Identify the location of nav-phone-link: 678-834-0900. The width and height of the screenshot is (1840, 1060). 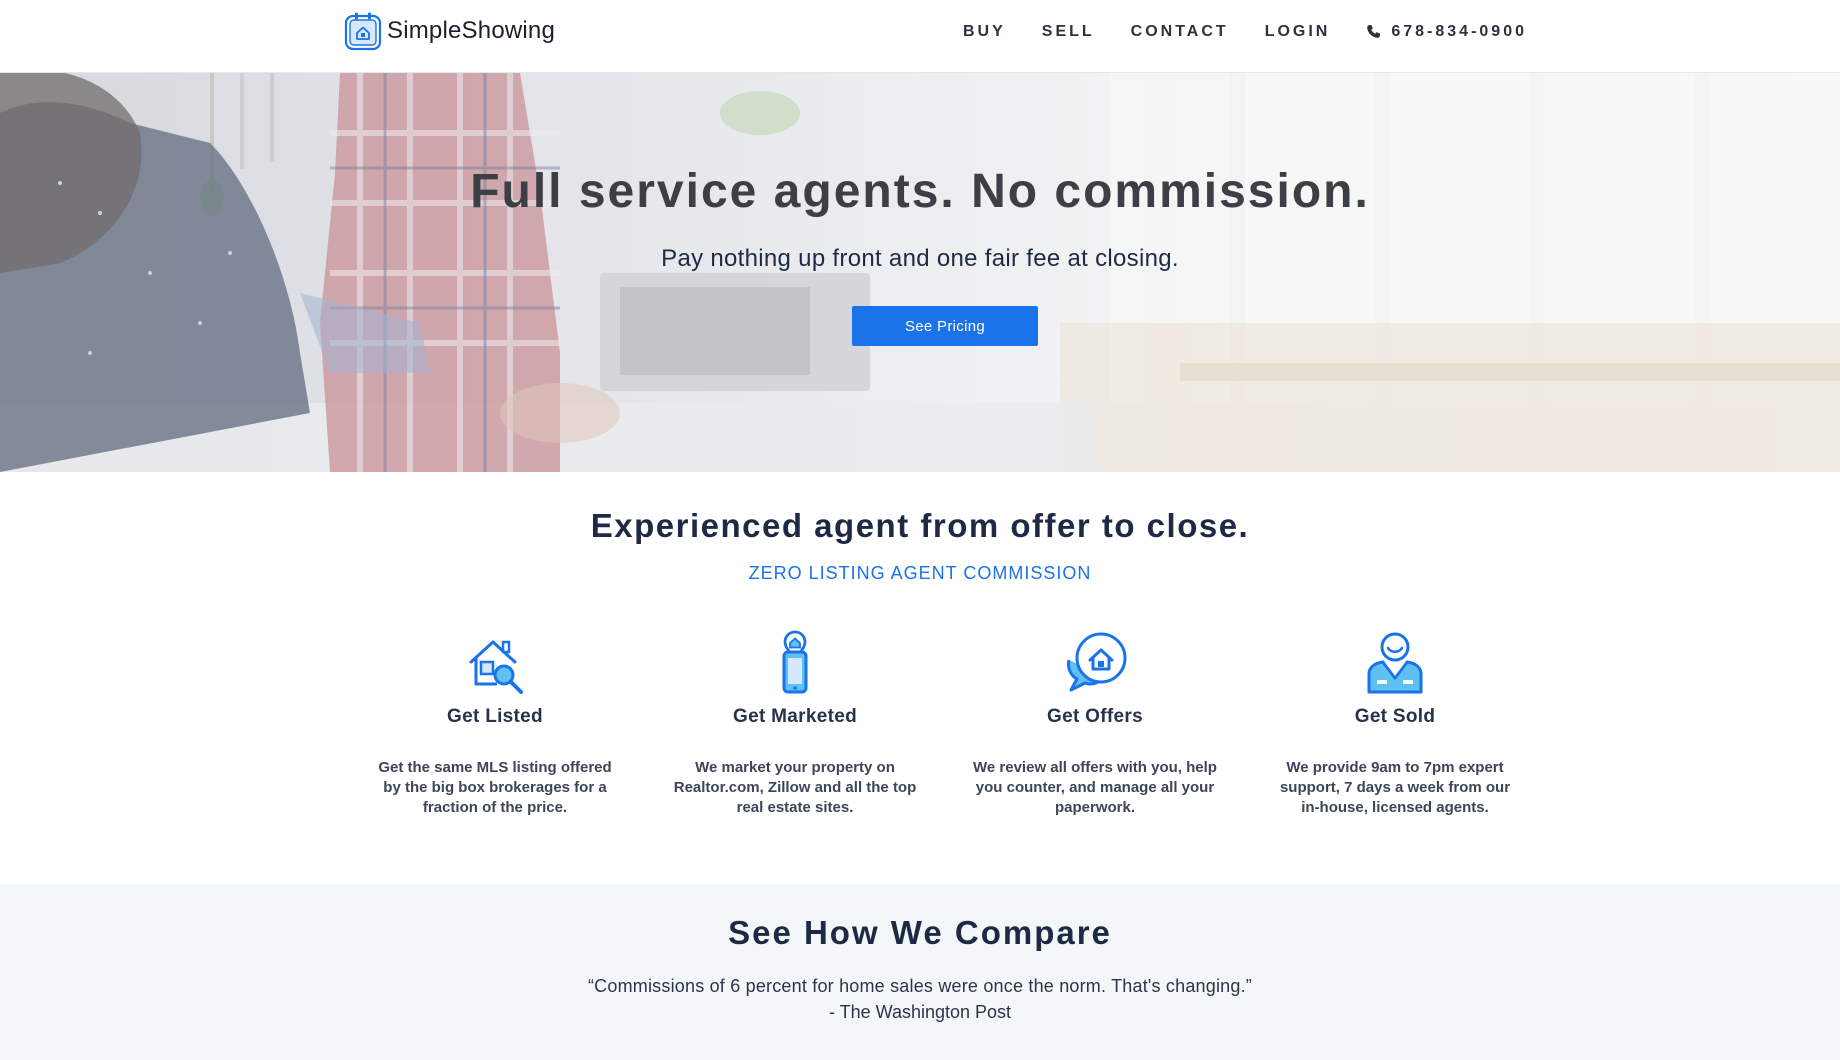
(1446, 32).